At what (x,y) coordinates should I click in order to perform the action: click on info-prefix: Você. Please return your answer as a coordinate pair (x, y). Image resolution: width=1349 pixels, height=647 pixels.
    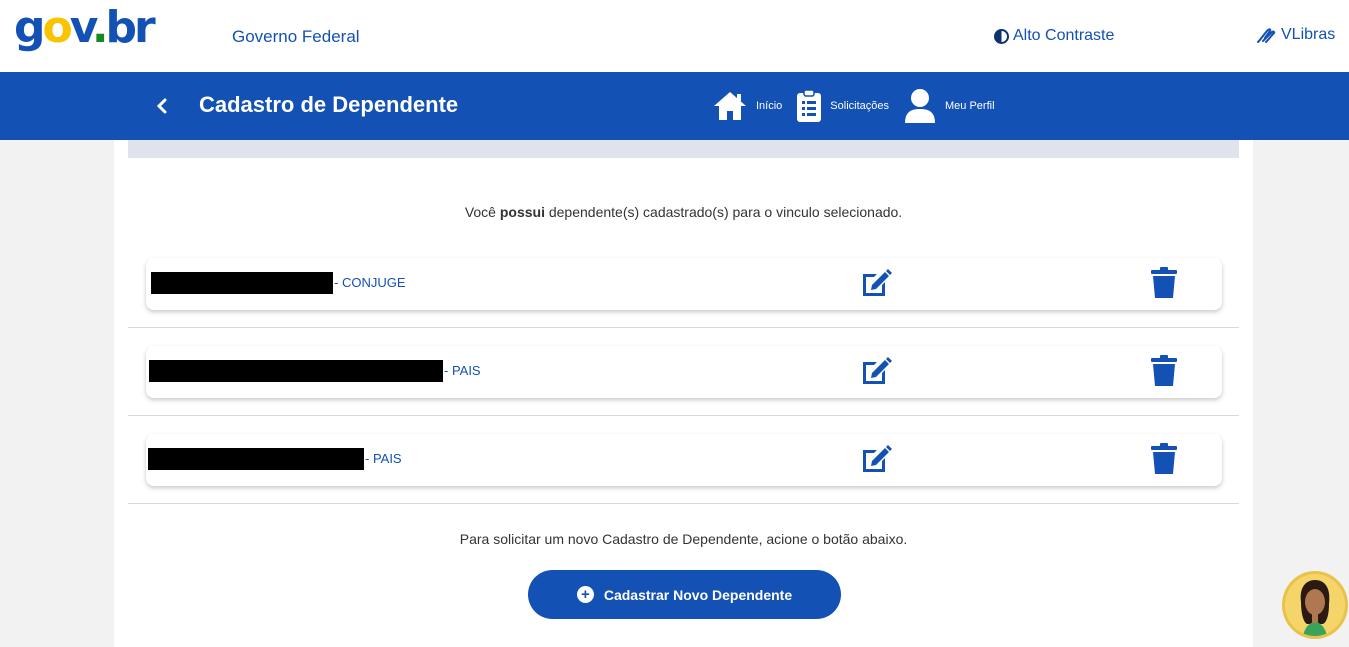
    Looking at the image, I should click on (482, 212).